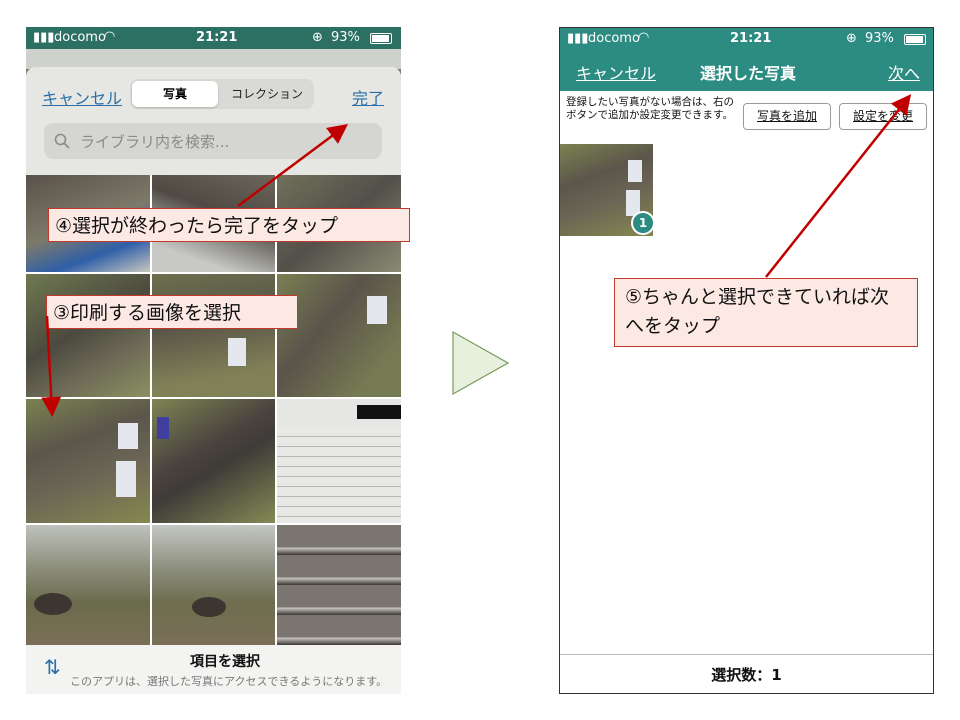  I want to click on sheet-backdrop, so click(213, 59).